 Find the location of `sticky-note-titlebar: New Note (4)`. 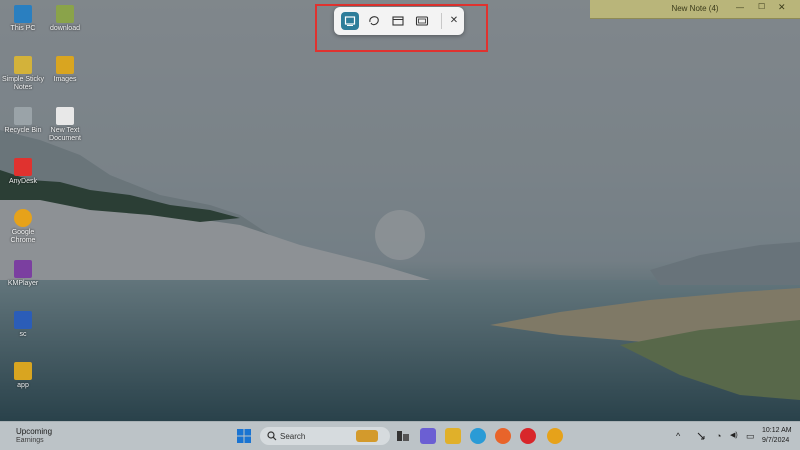

sticky-note-titlebar: New Note (4) is located at coordinates (695, 9).